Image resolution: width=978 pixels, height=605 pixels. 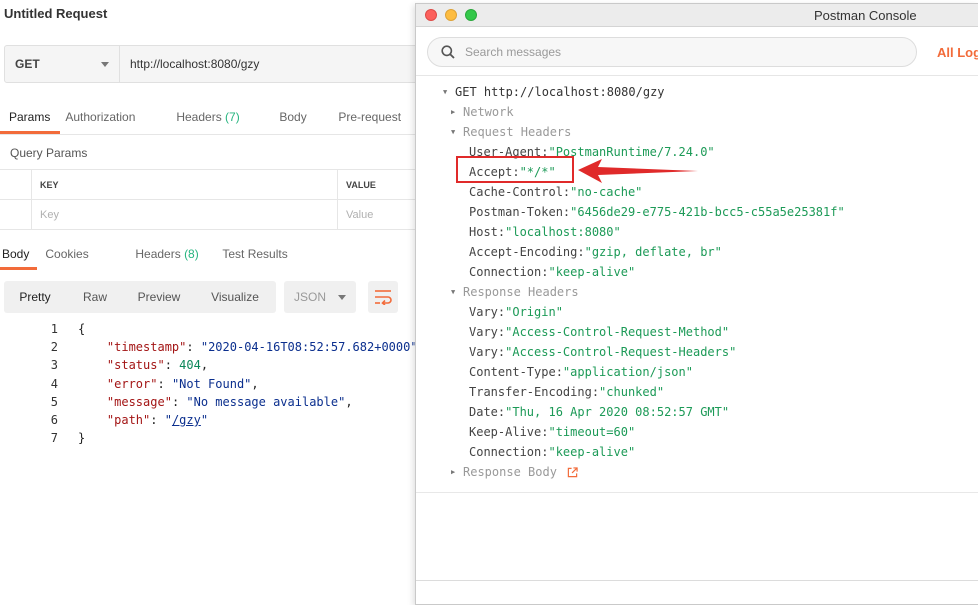 I want to click on json-key: "path", so click(x=128, y=419).